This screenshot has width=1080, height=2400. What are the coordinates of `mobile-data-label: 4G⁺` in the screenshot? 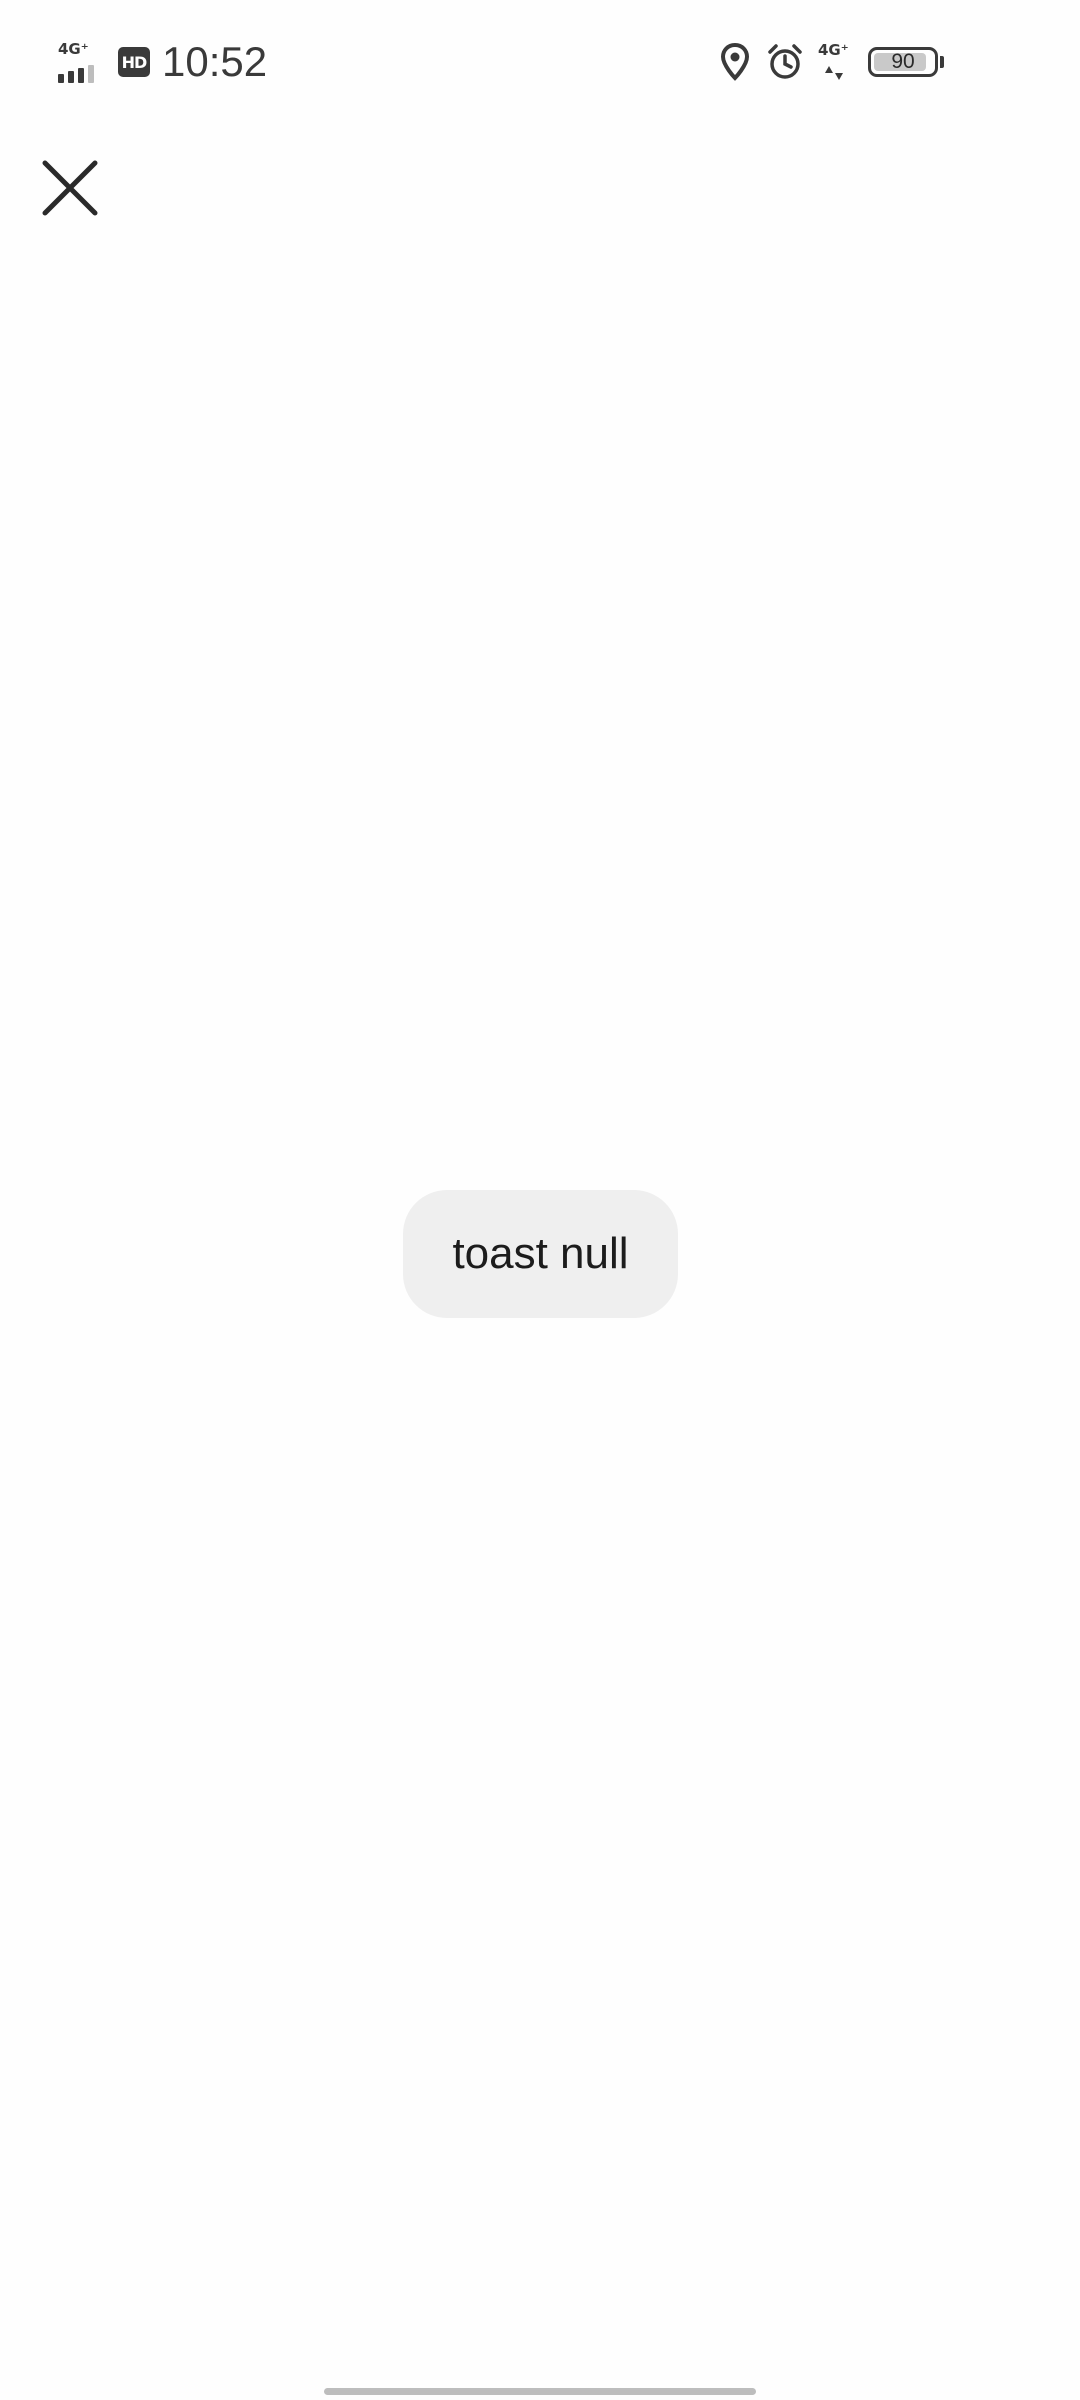 It's located at (833, 50).